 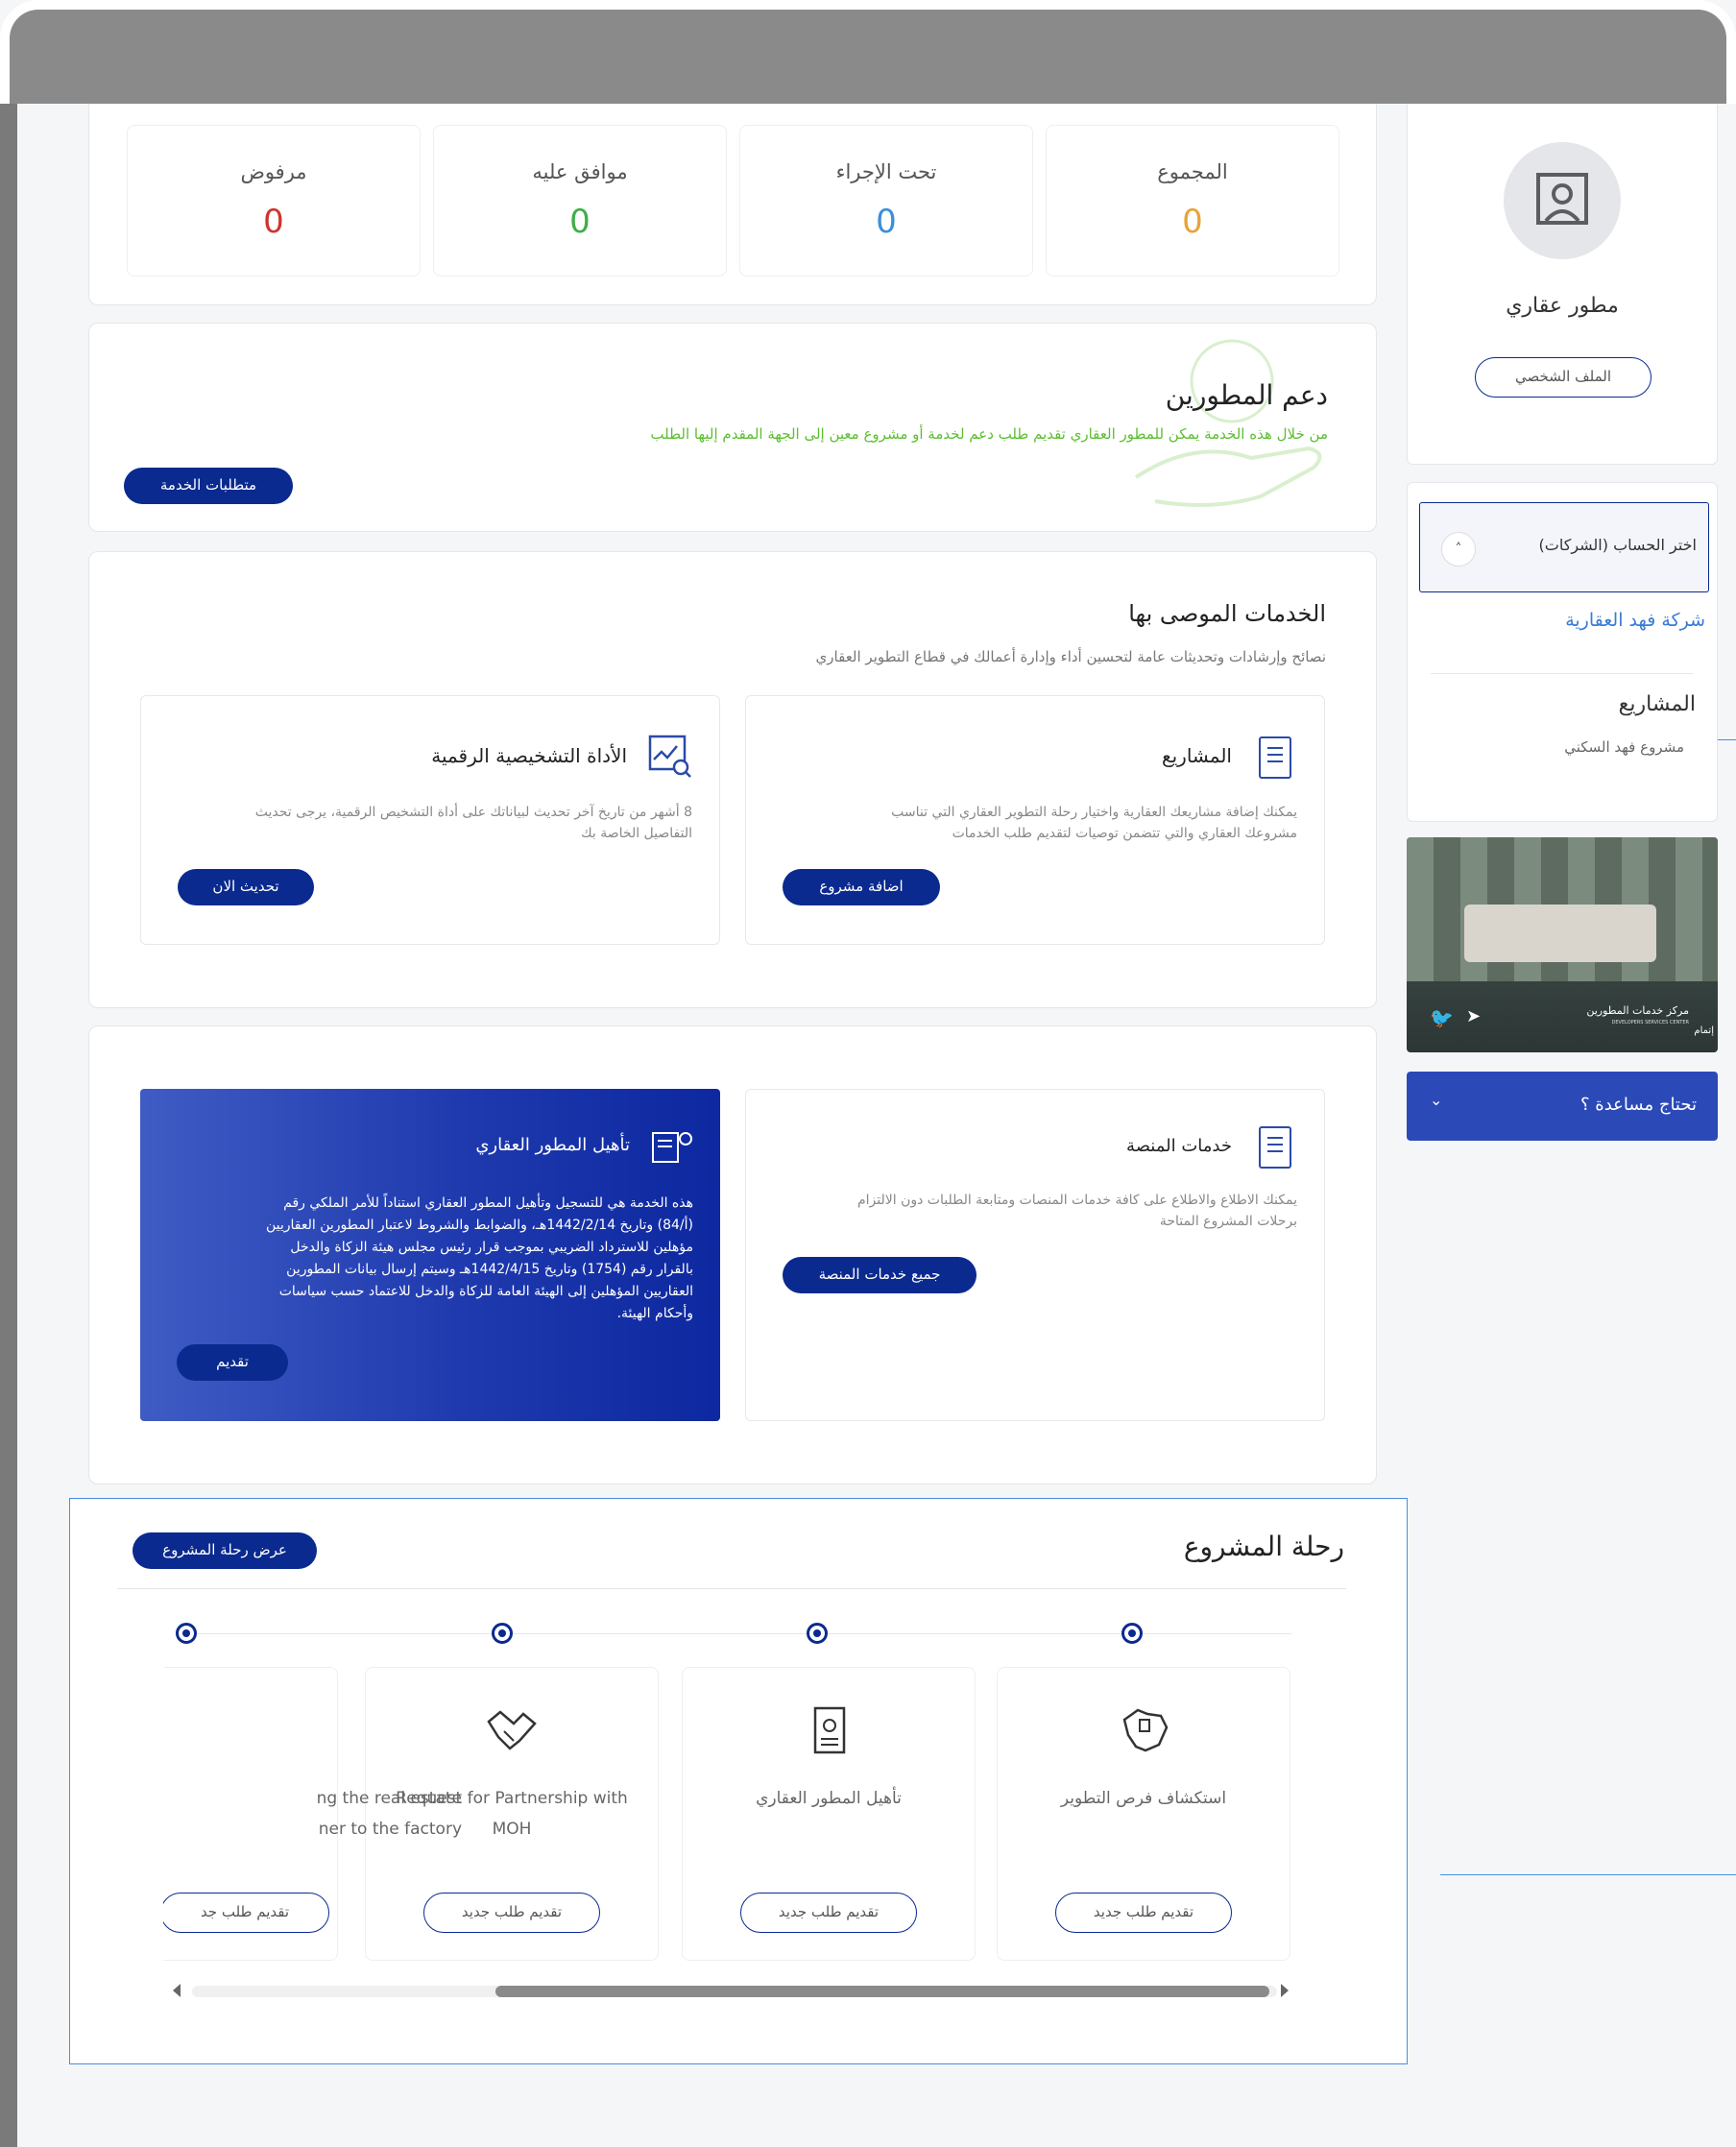 What do you see at coordinates (177, 1990) in the screenshot?
I see `scroll-left-arrow` at bounding box center [177, 1990].